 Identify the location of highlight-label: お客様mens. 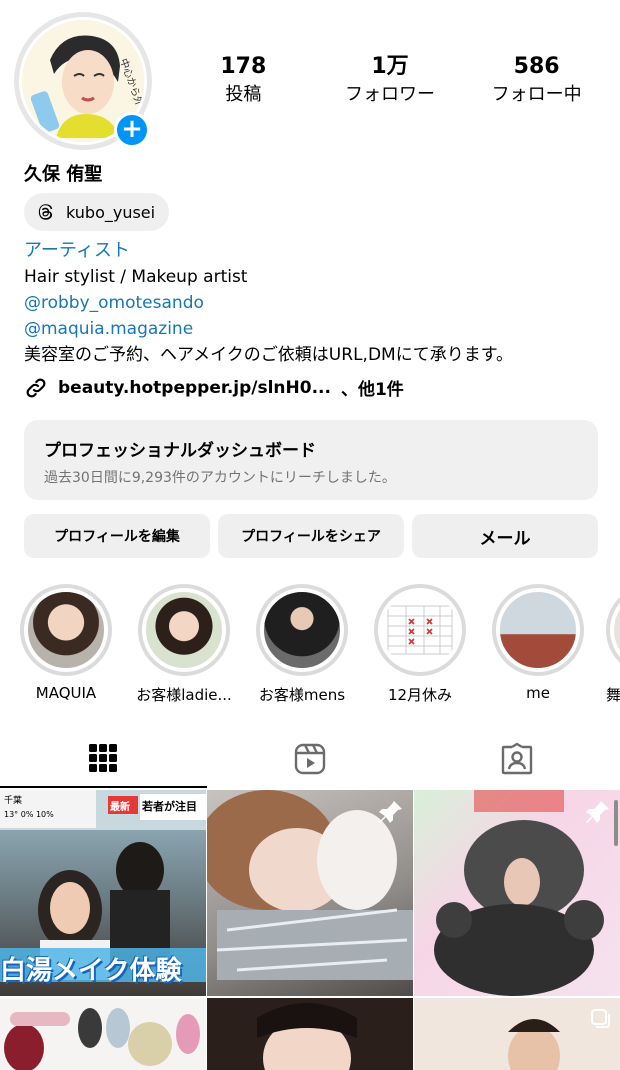
(302, 695).